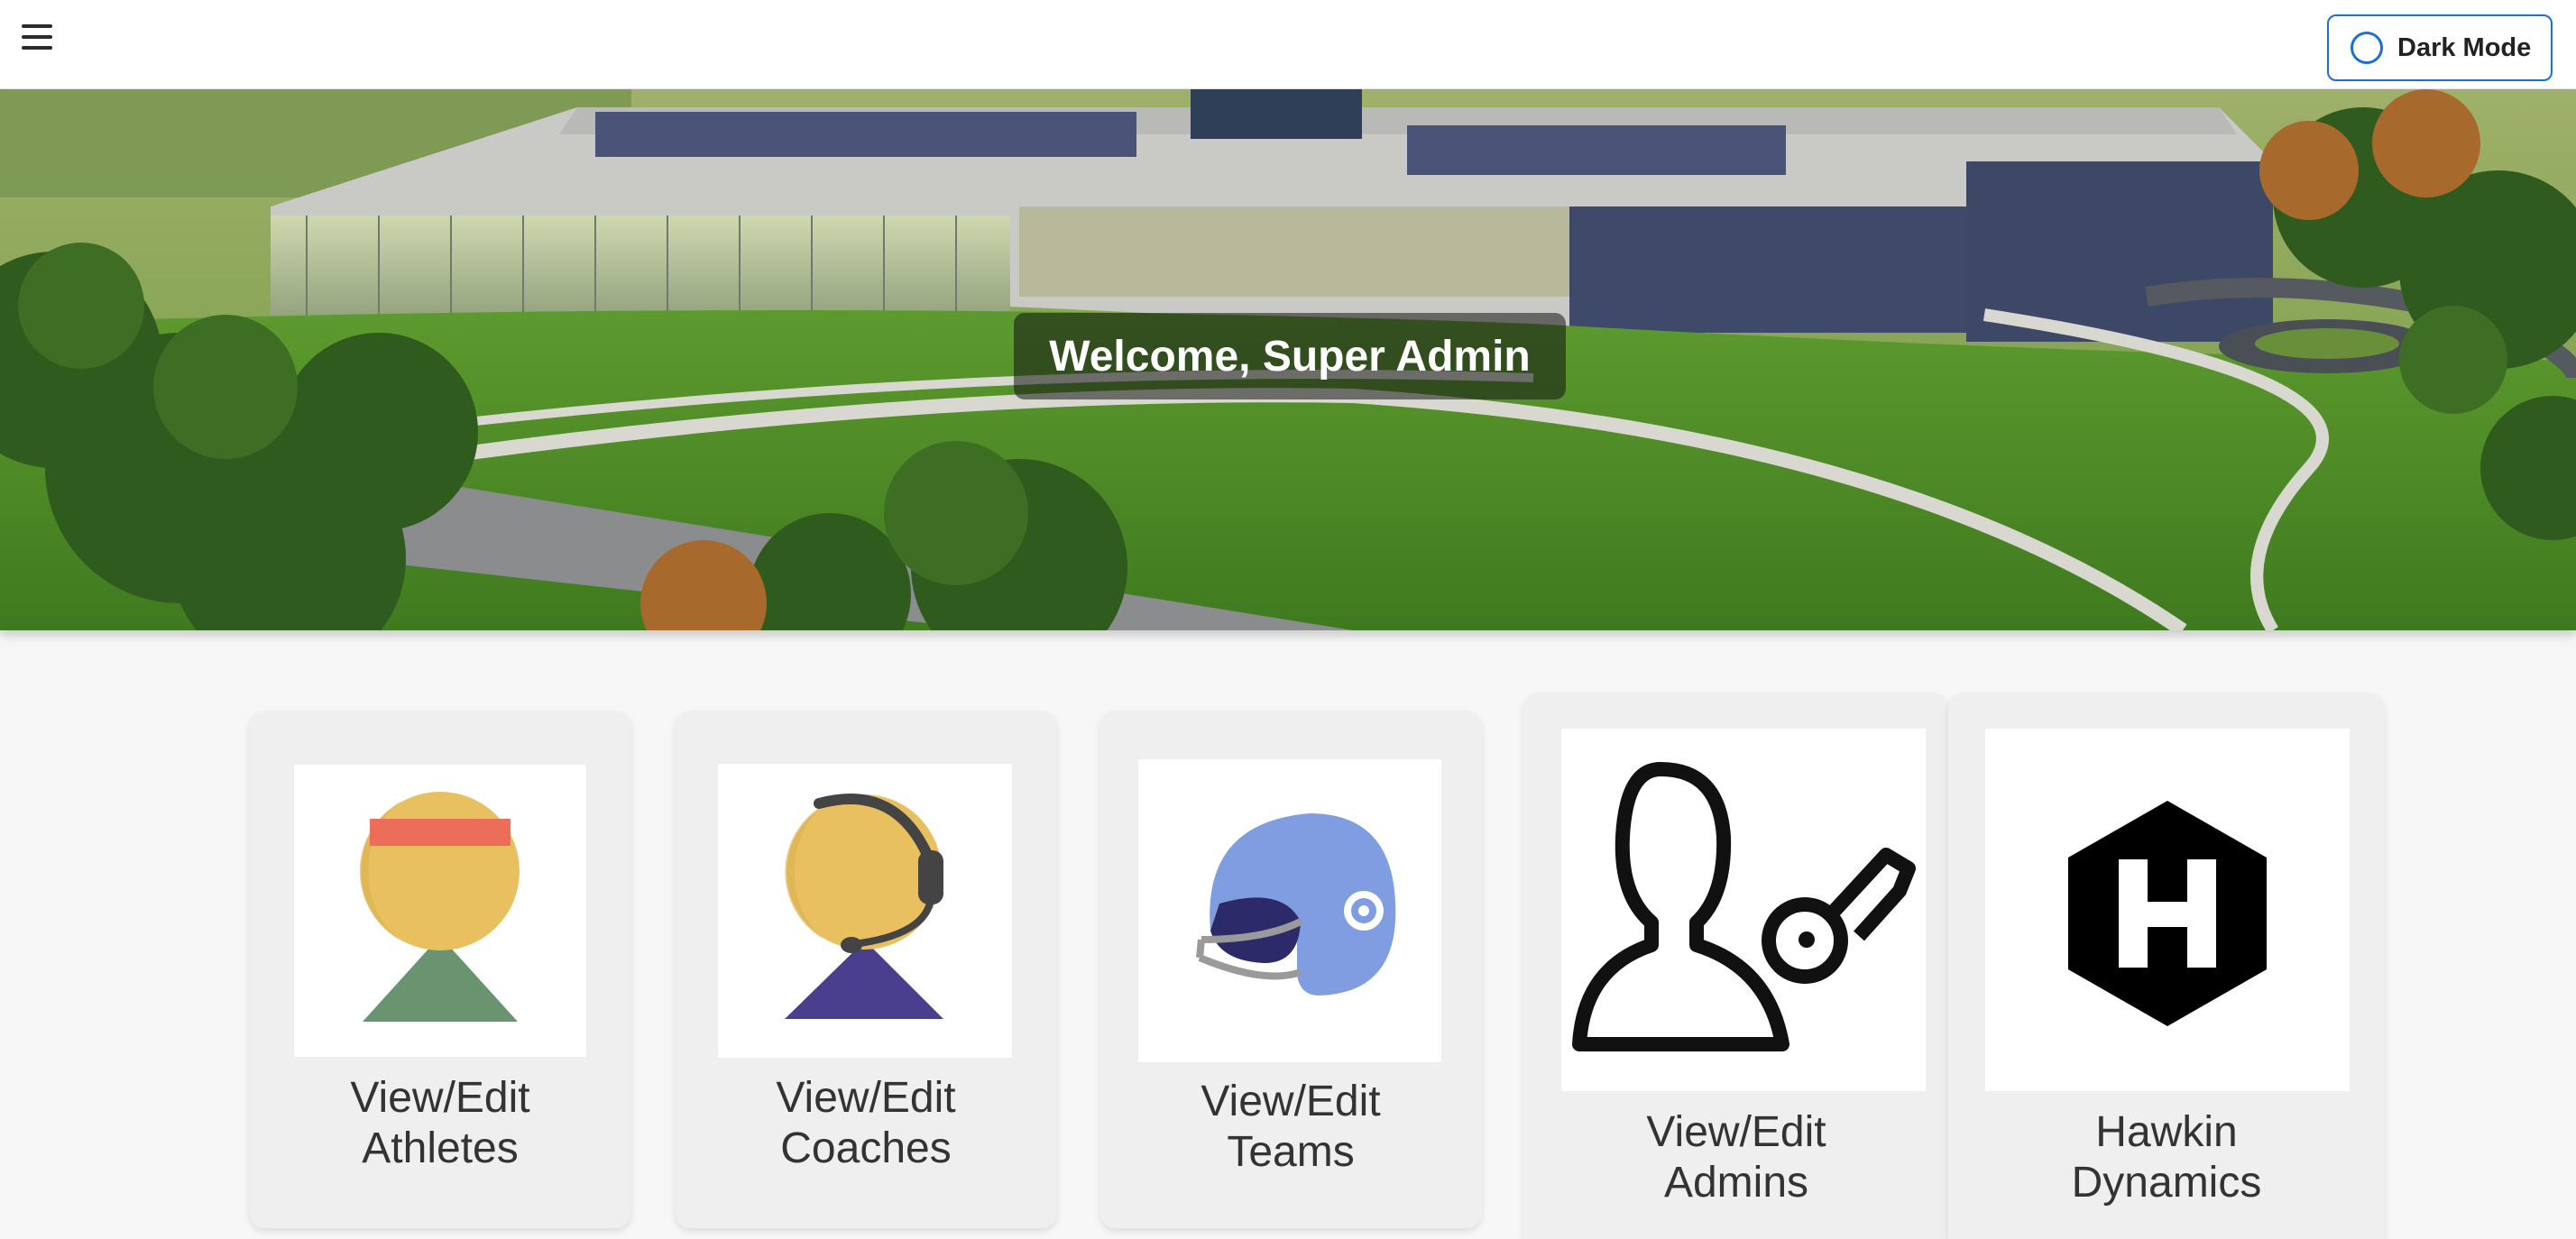 The height and width of the screenshot is (1239, 2576). What do you see at coordinates (1291, 1152) in the screenshot?
I see `card-caption-line2: Teams` at bounding box center [1291, 1152].